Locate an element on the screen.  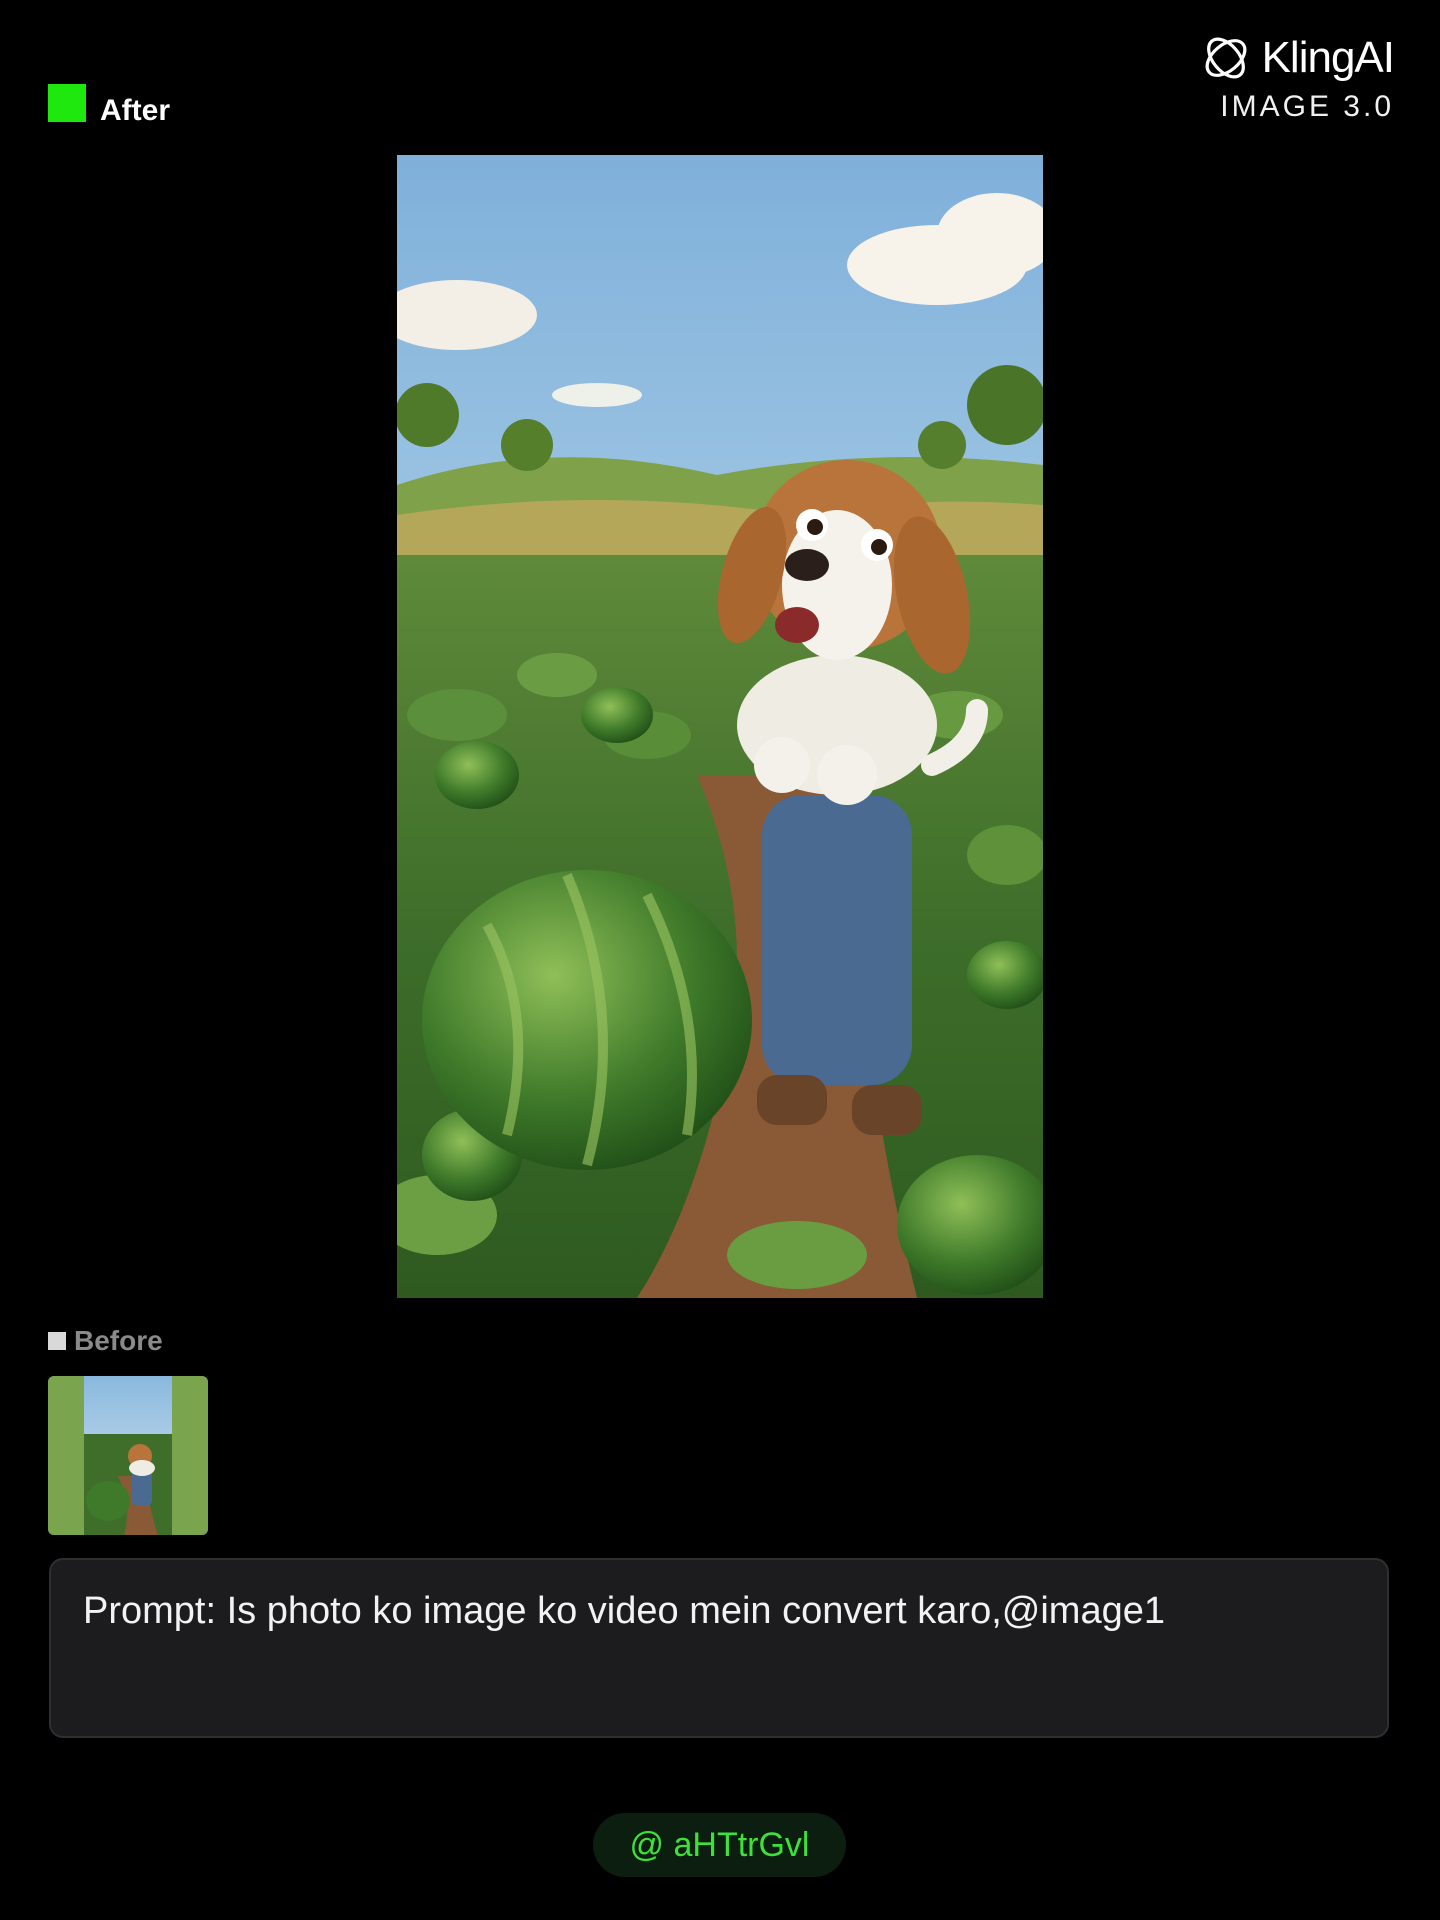
gray-square-icon is located at coordinates (57, 1341).